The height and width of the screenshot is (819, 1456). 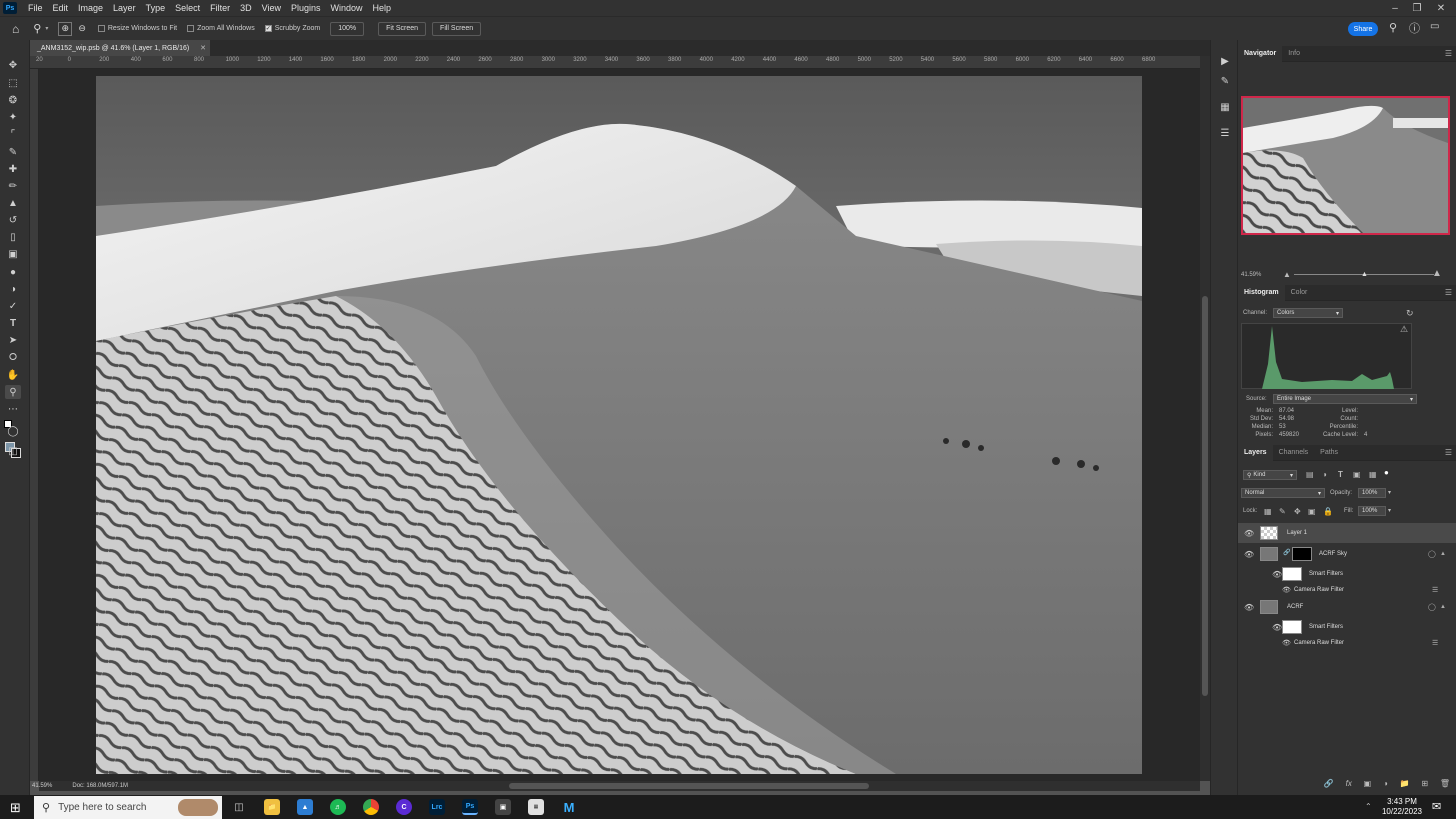 I want to click on link-icon: 🔗, so click(x=1286, y=552).